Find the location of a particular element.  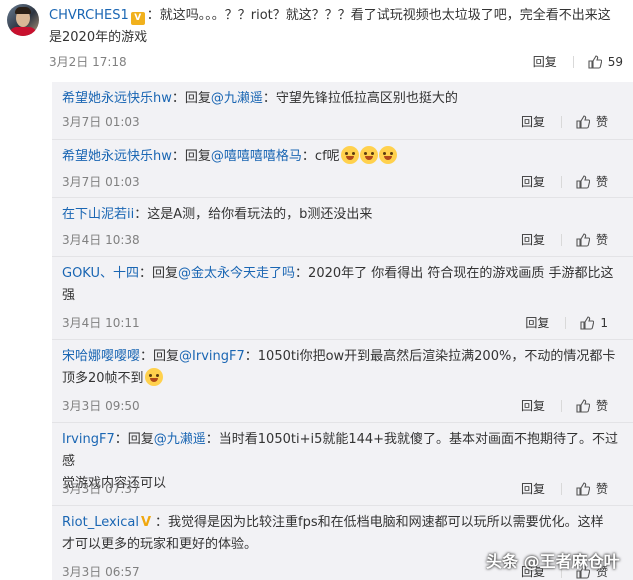

reply-username: IrvingF7 is located at coordinates (88, 439).